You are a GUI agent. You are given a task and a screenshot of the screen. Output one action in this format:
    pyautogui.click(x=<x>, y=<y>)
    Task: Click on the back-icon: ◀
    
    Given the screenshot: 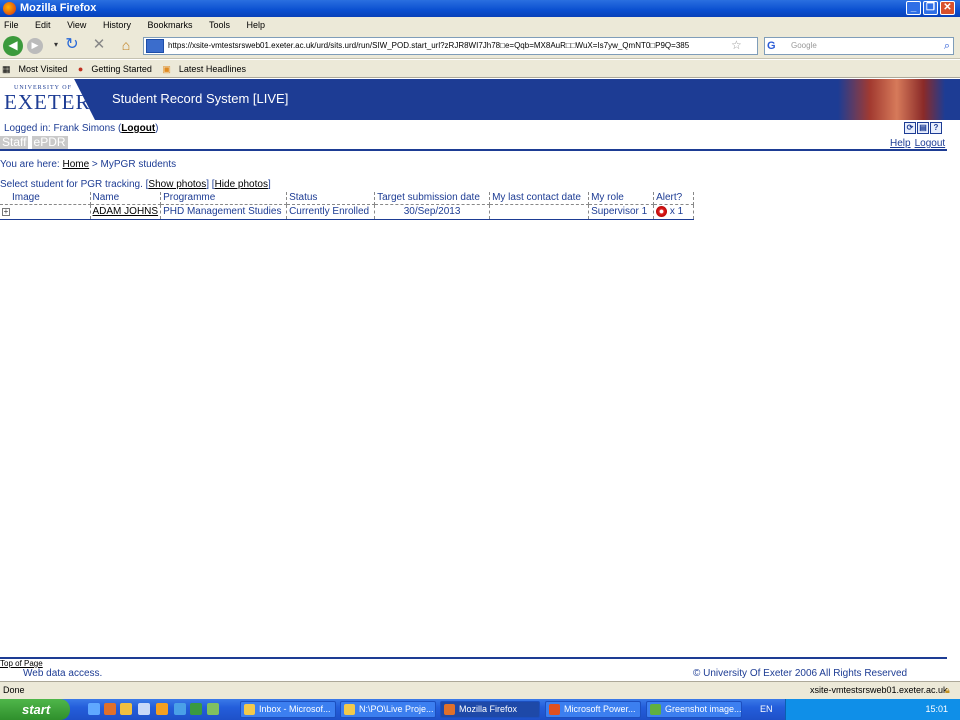 What is the action you would take?
    pyautogui.click(x=13, y=46)
    